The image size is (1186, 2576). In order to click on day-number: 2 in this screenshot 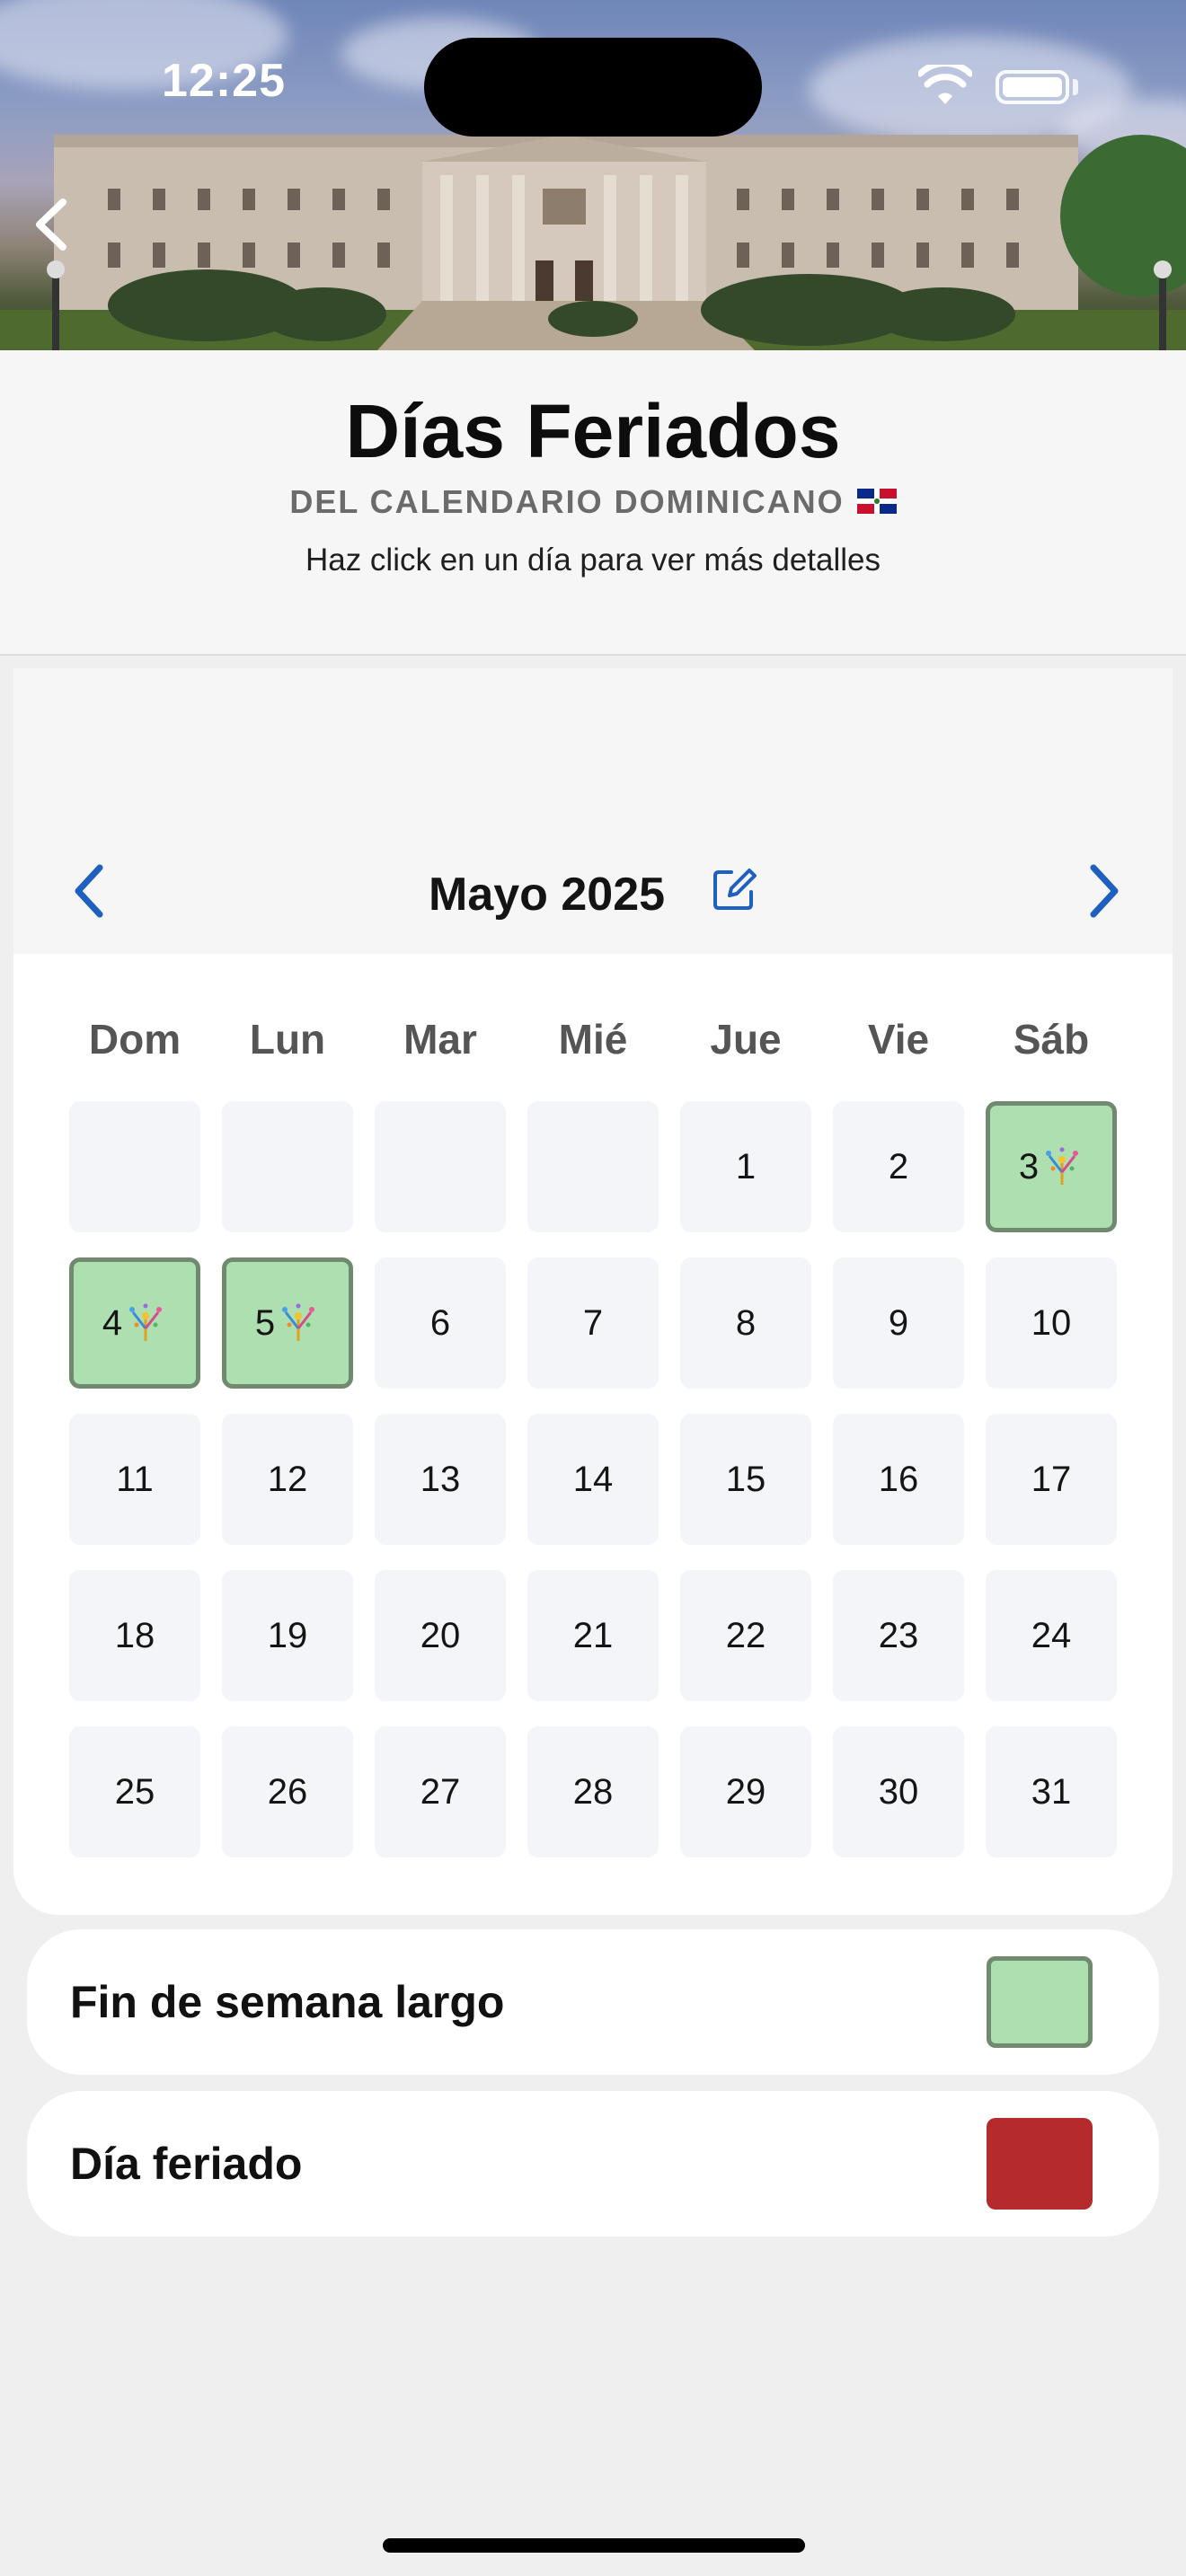, I will do `click(898, 1166)`.